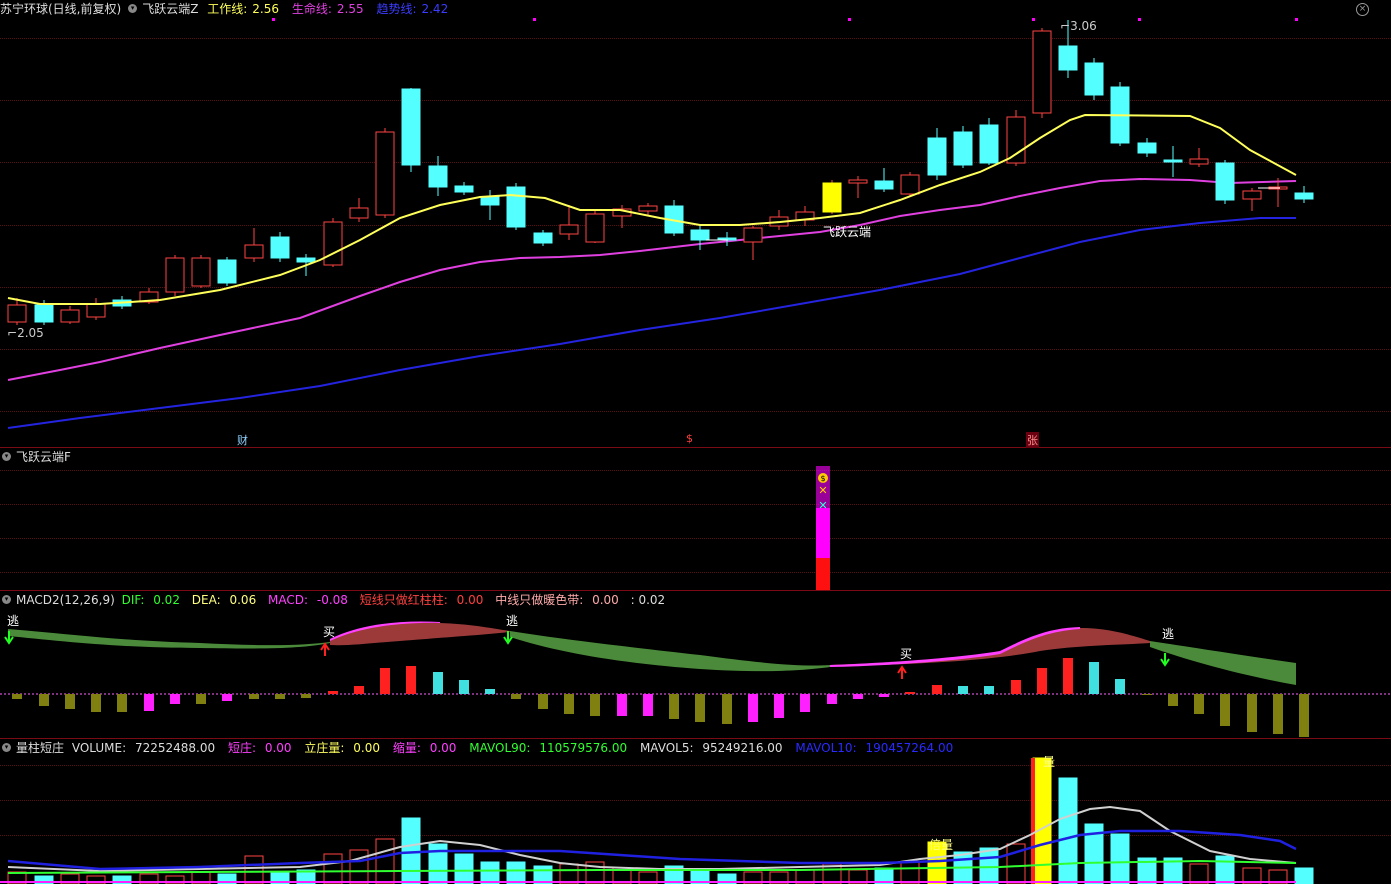  What do you see at coordinates (1032, 440) in the screenshot?
I see `event-zhang-marker: 张` at bounding box center [1032, 440].